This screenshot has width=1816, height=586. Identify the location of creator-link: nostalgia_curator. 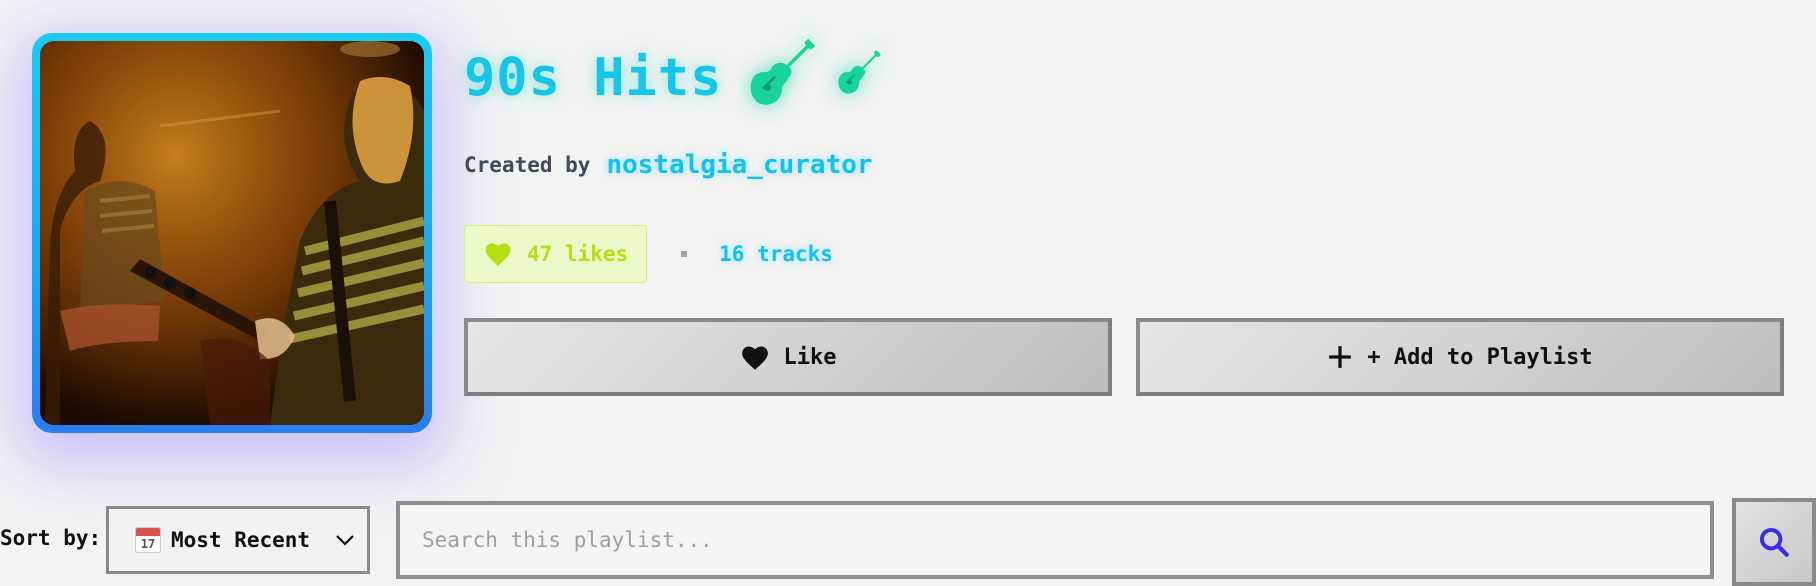
(739, 165).